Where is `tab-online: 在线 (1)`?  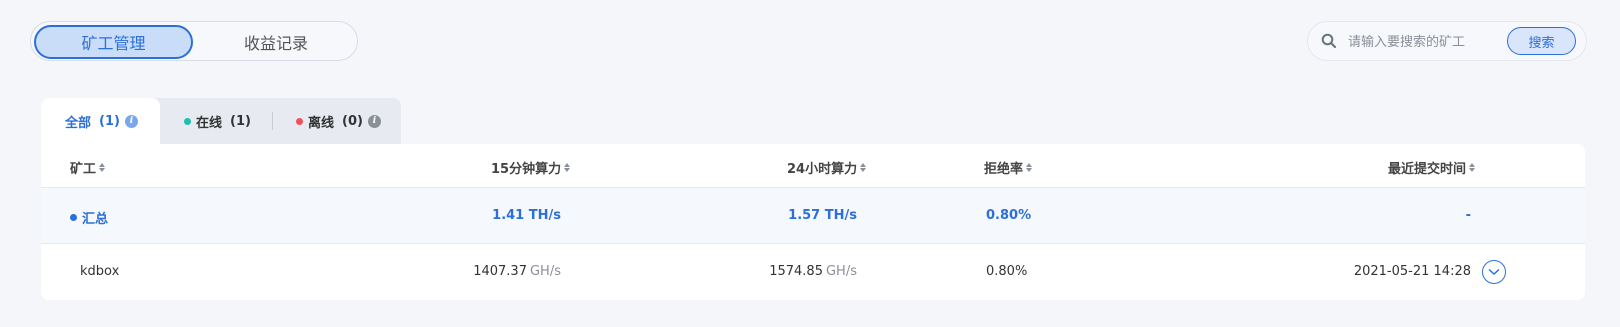
tab-online: 在线 (1) is located at coordinates (217, 121).